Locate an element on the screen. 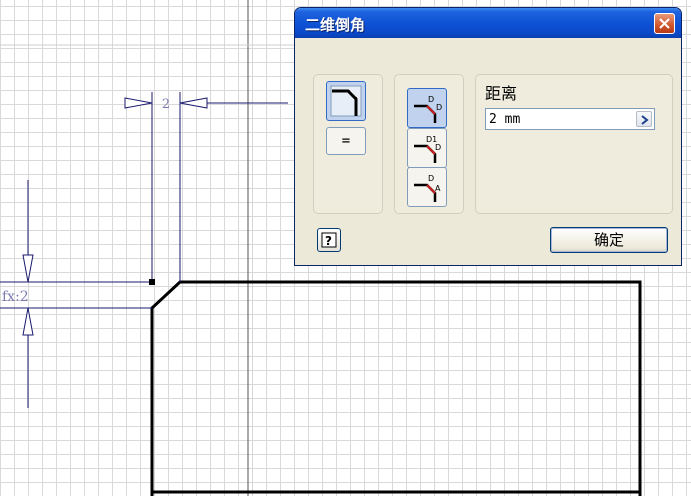 The width and height of the screenshot is (691, 496). dim-text-horizontal: 2 is located at coordinates (166, 104).